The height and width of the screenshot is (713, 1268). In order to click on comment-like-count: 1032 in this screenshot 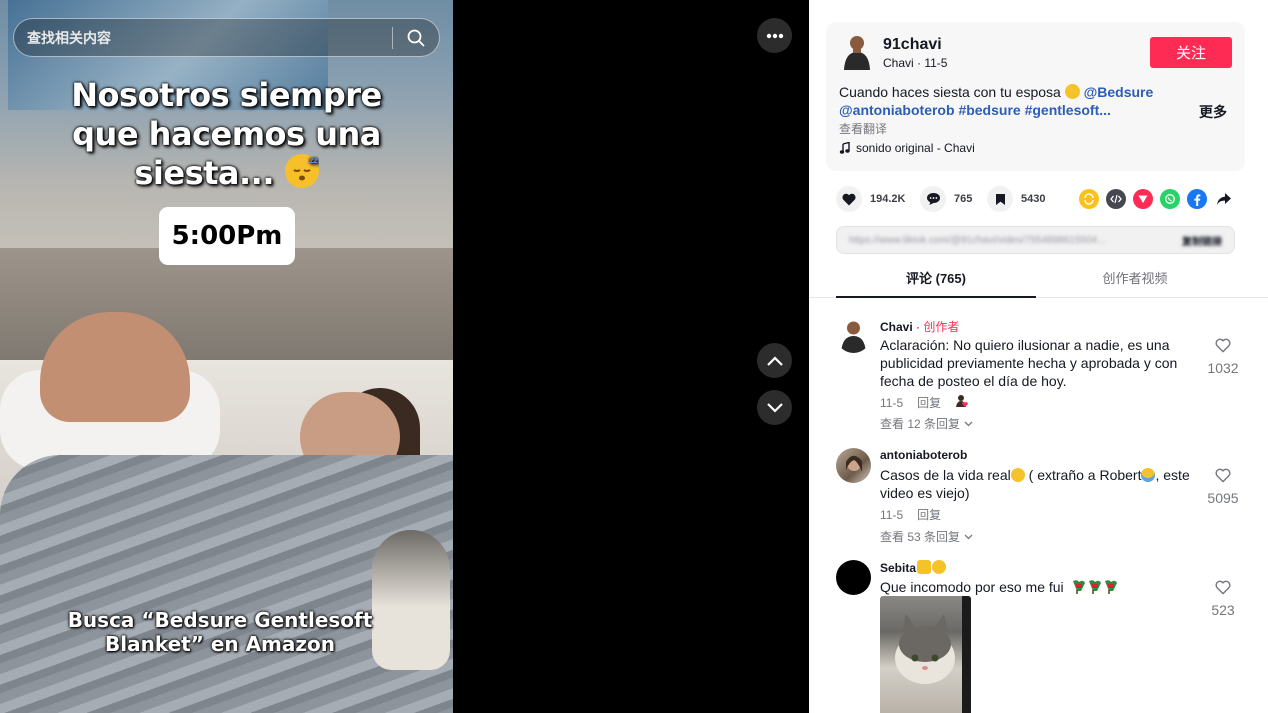, I will do `click(1223, 368)`.